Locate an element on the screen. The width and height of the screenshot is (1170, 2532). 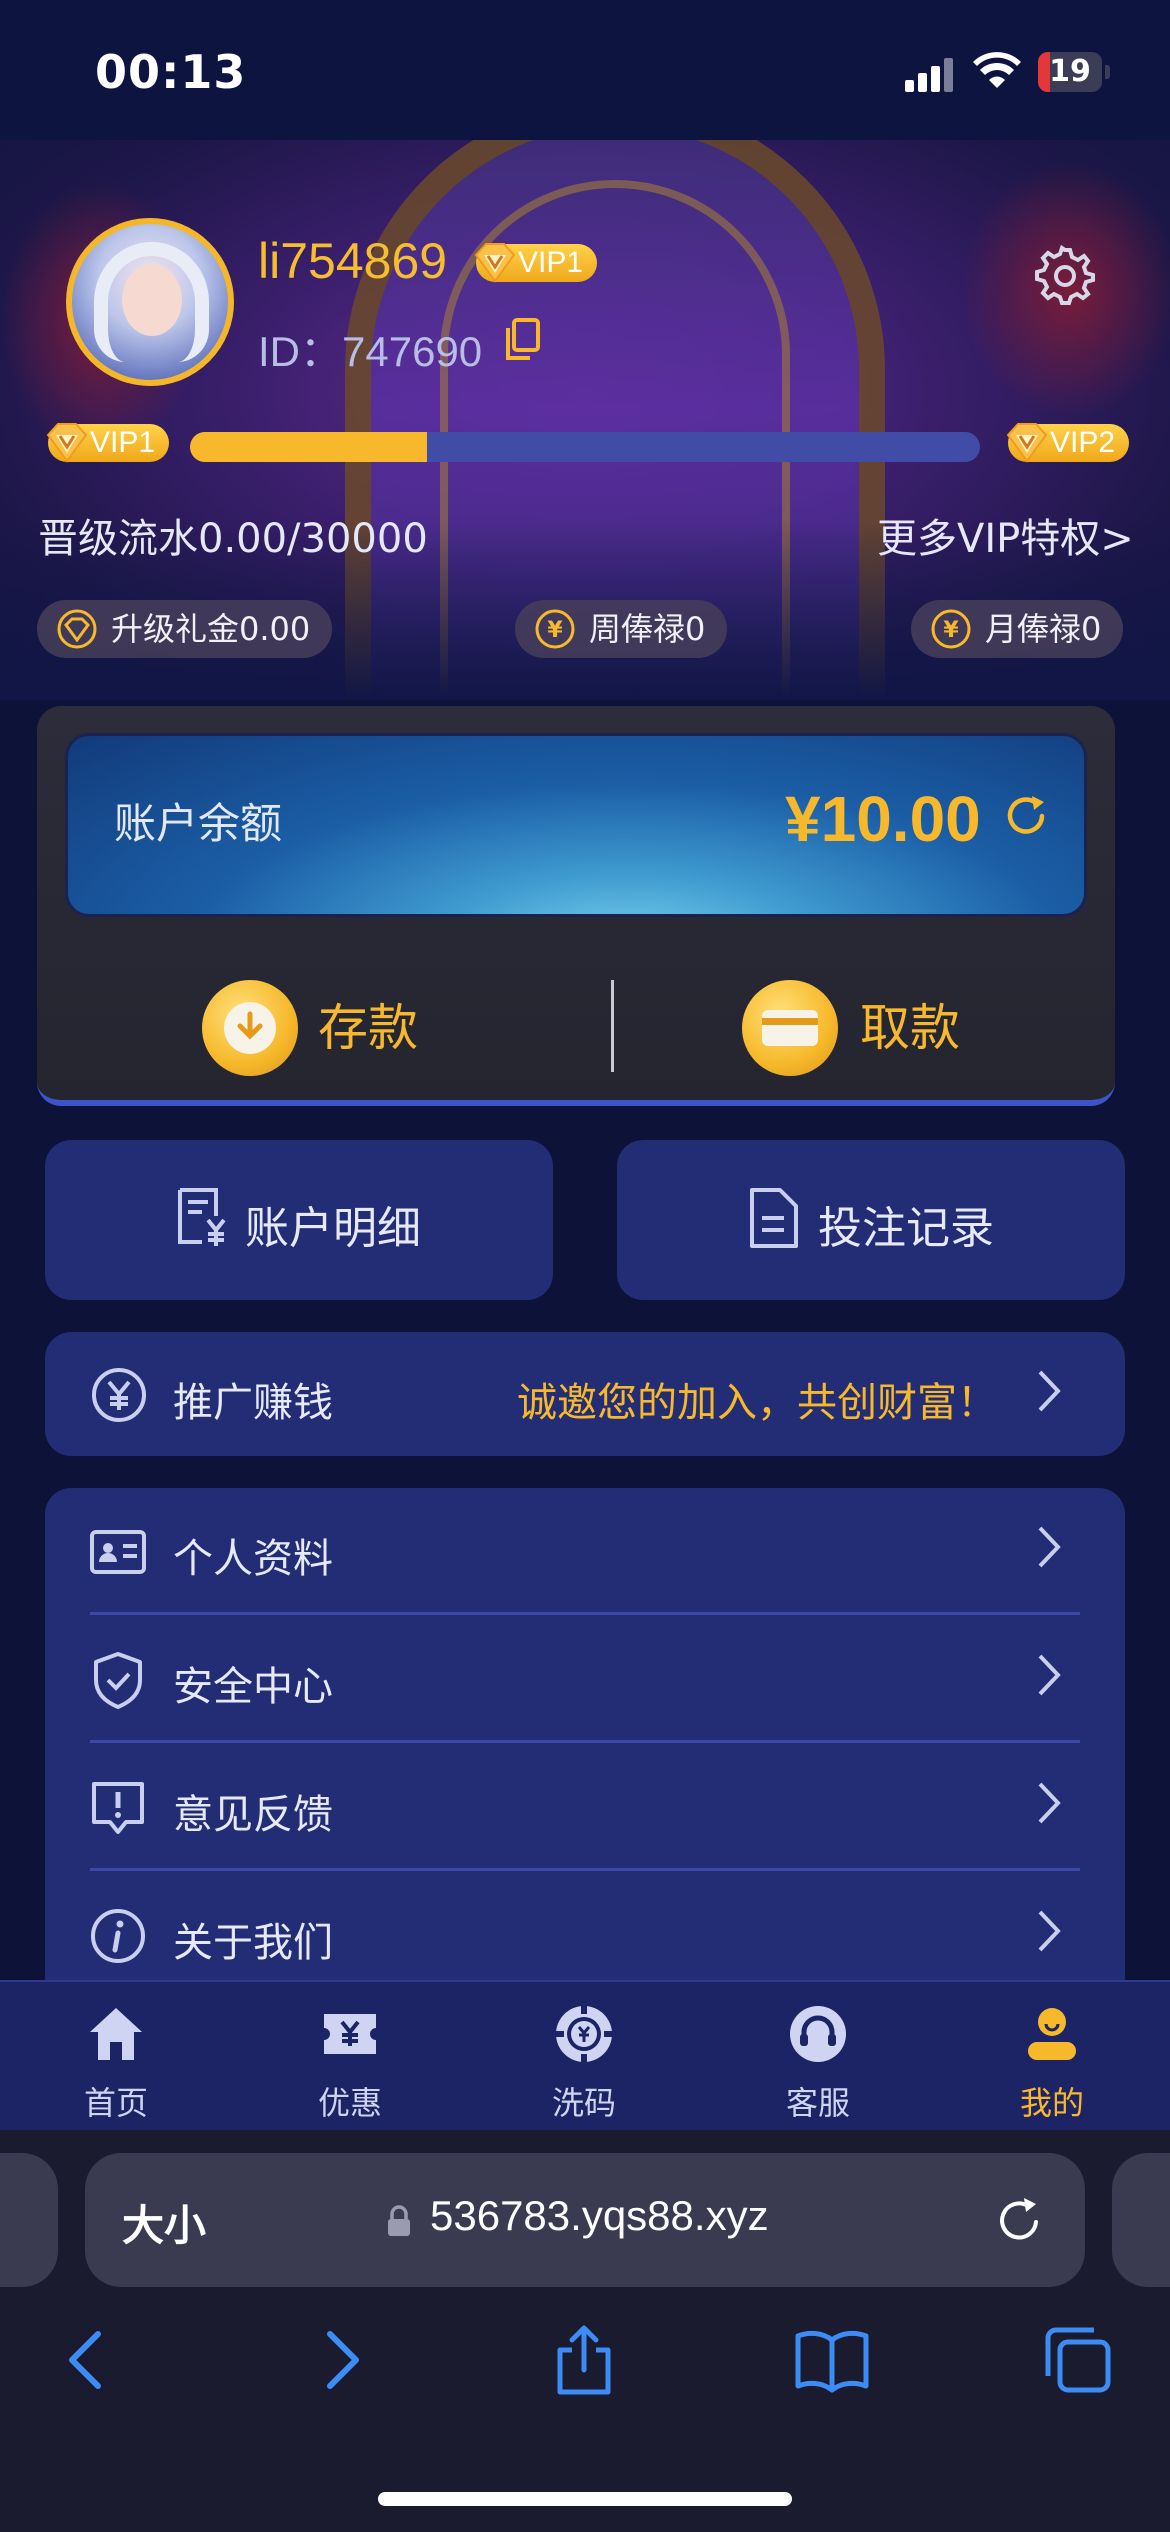
weekly-salary-pill: ¥ 周俸禄0 is located at coordinates (621, 629).